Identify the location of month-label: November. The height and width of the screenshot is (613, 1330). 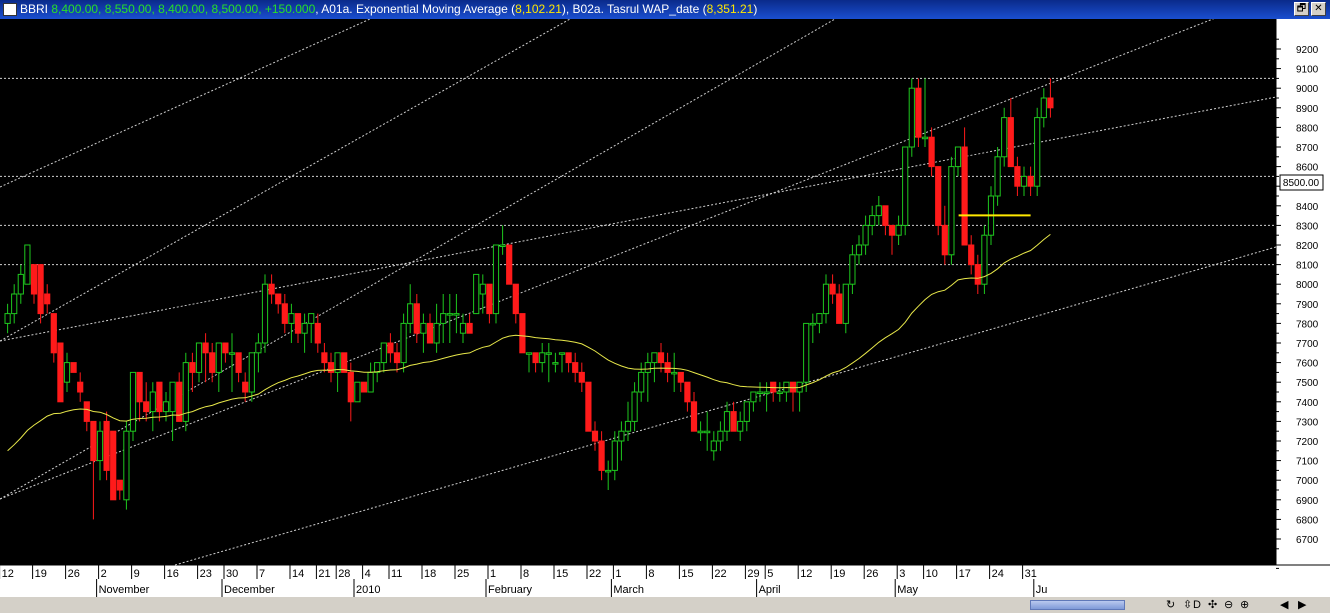
(124, 590).